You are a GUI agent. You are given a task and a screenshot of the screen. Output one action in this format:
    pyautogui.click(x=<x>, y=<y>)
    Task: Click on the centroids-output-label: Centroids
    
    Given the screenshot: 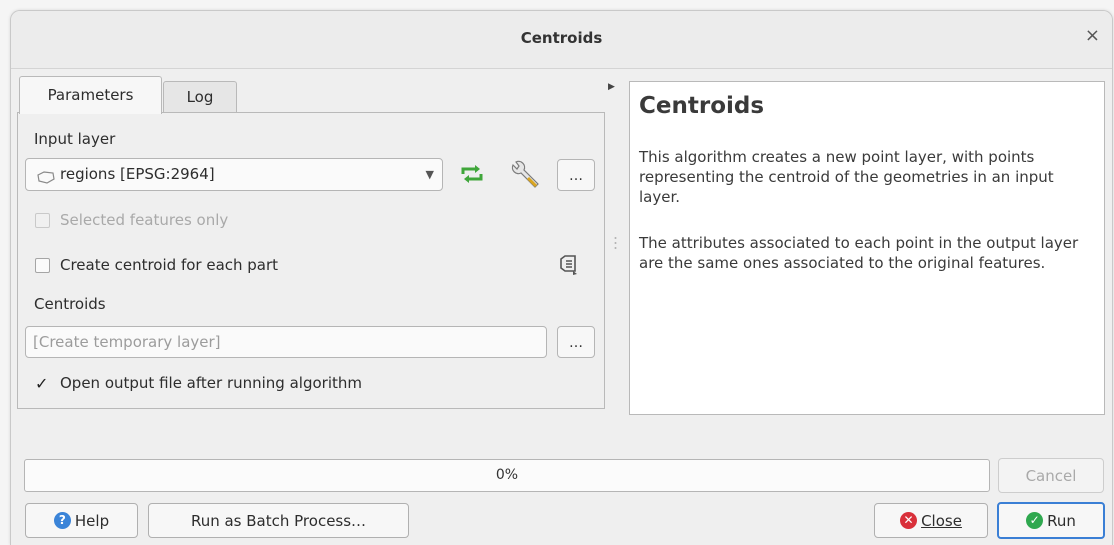 What is the action you would take?
    pyautogui.click(x=70, y=304)
    